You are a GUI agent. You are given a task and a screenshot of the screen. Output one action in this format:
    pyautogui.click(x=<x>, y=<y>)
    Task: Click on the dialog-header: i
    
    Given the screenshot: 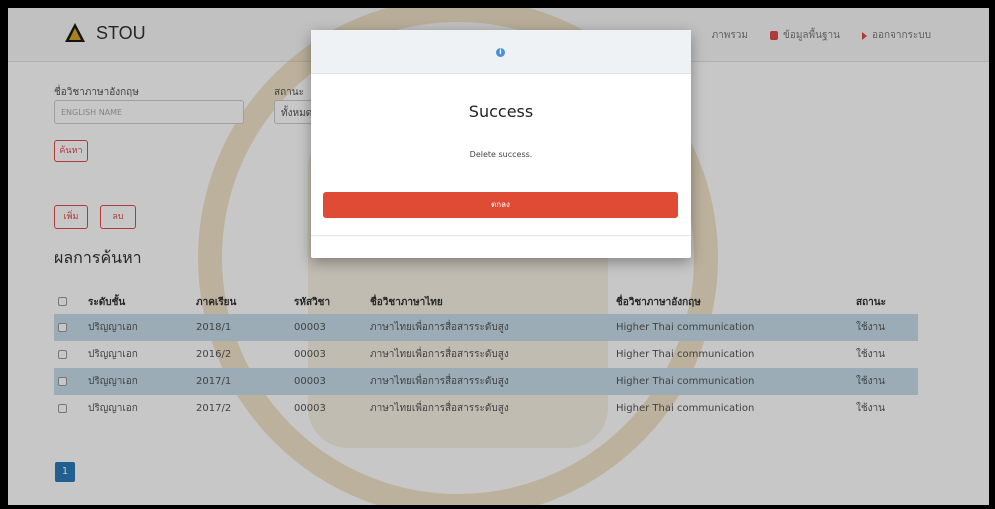 What is the action you would take?
    pyautogui.click(x=501, y=52)
    